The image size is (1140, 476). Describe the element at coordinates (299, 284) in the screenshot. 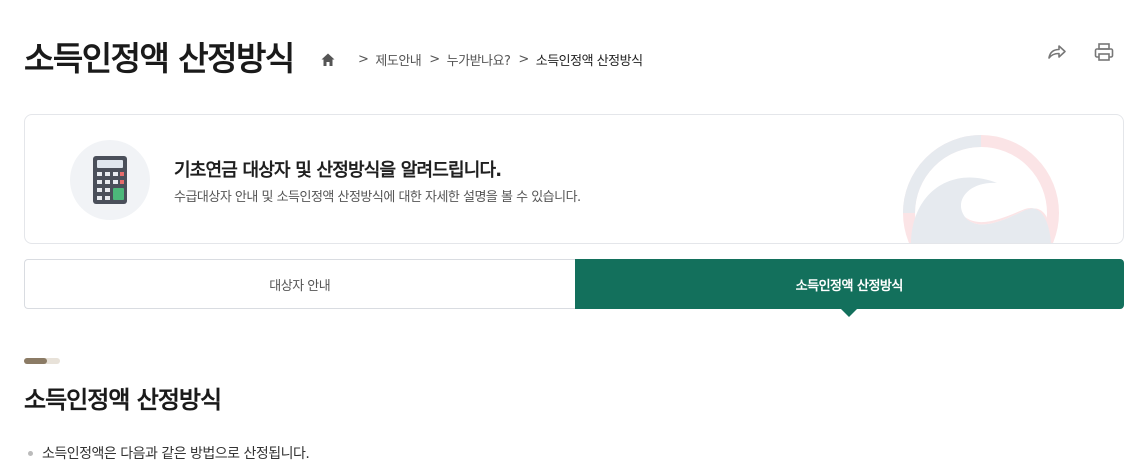

I see `tab-eligibility: 대상자 안내` at that location.